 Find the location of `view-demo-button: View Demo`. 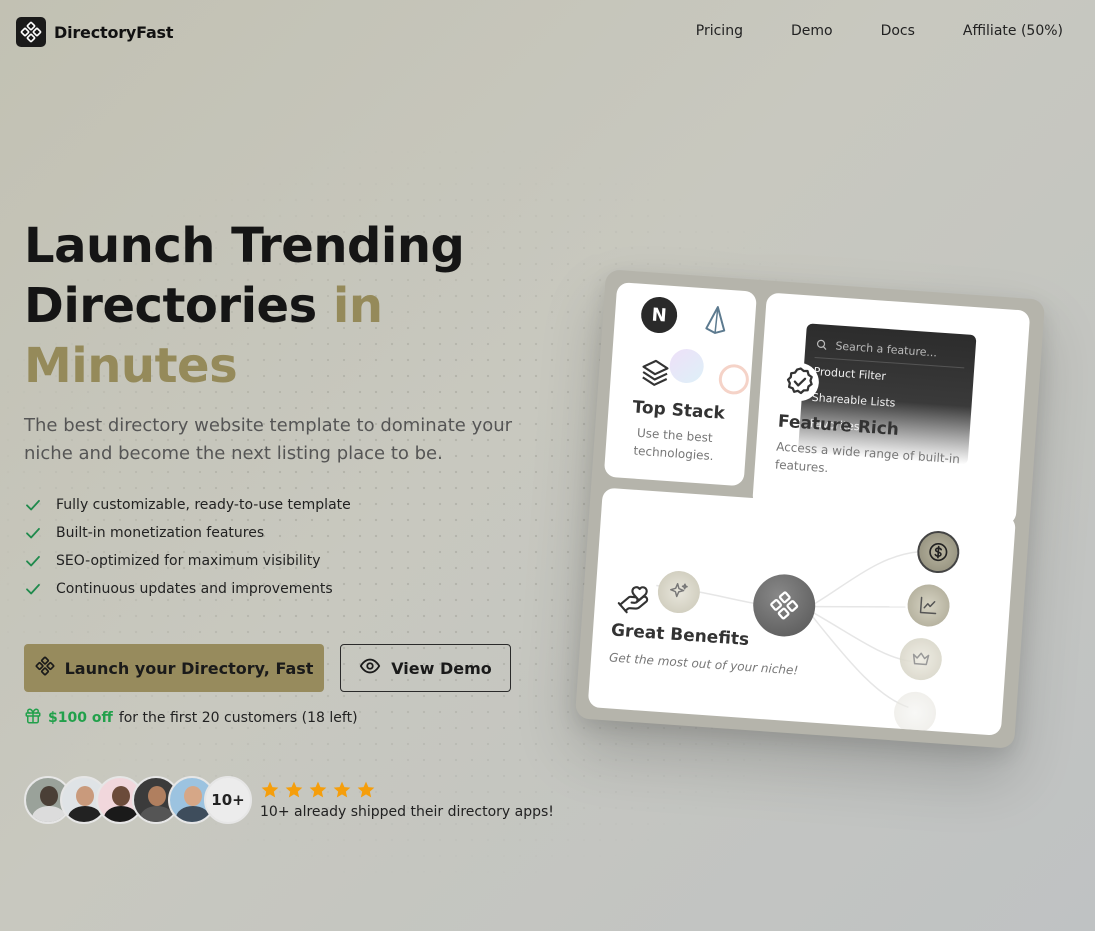

view-demo-button: View Demo is located at coordinates (425, 668).